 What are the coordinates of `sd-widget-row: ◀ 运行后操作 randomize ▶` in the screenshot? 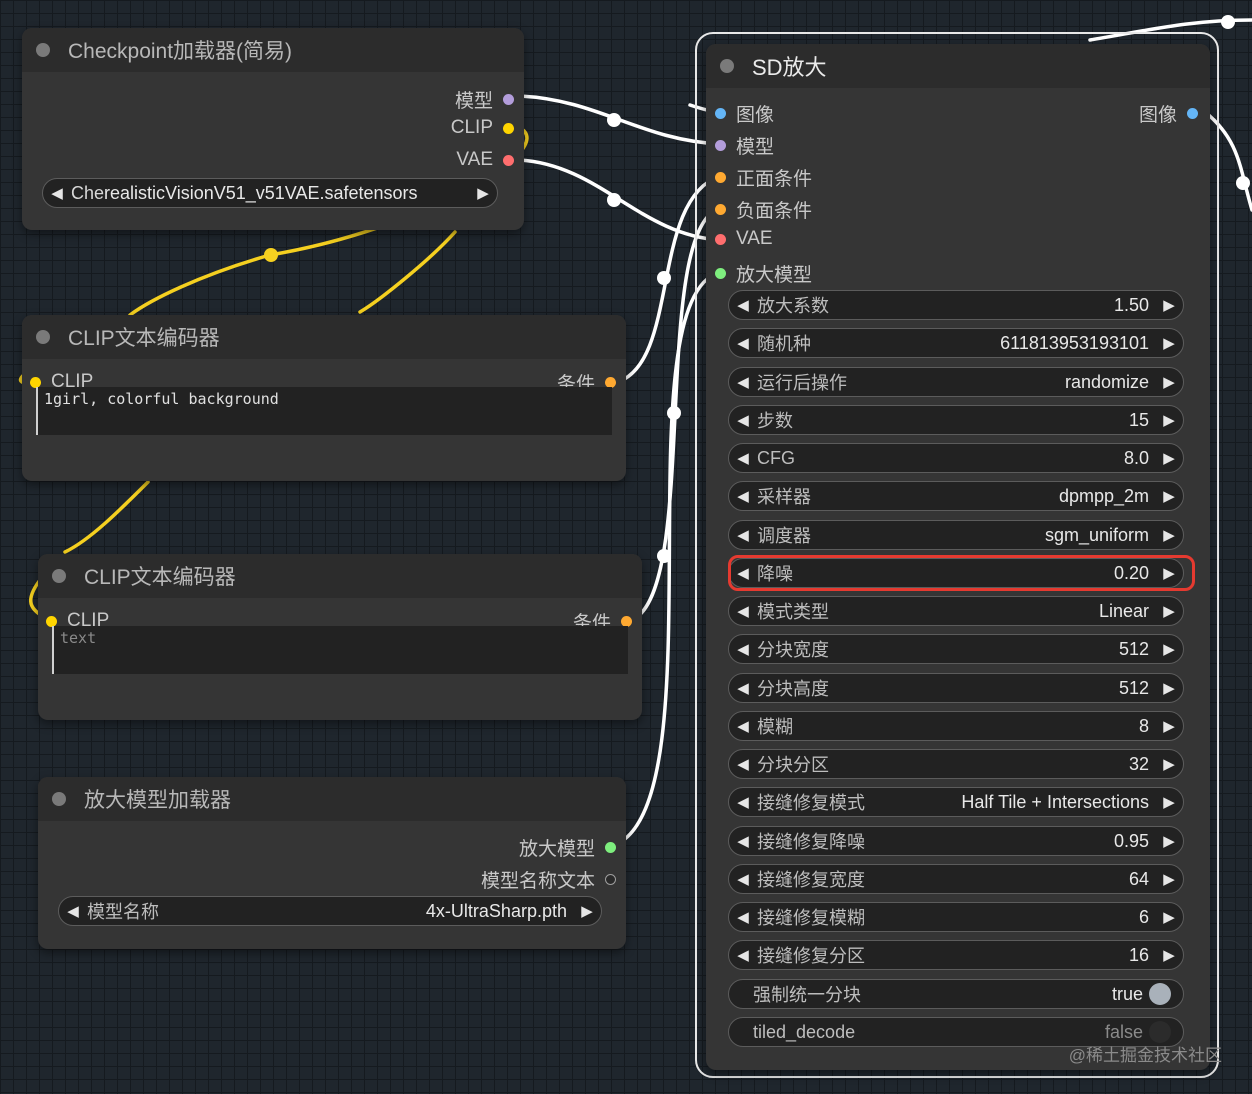 It's located at (956, 382).